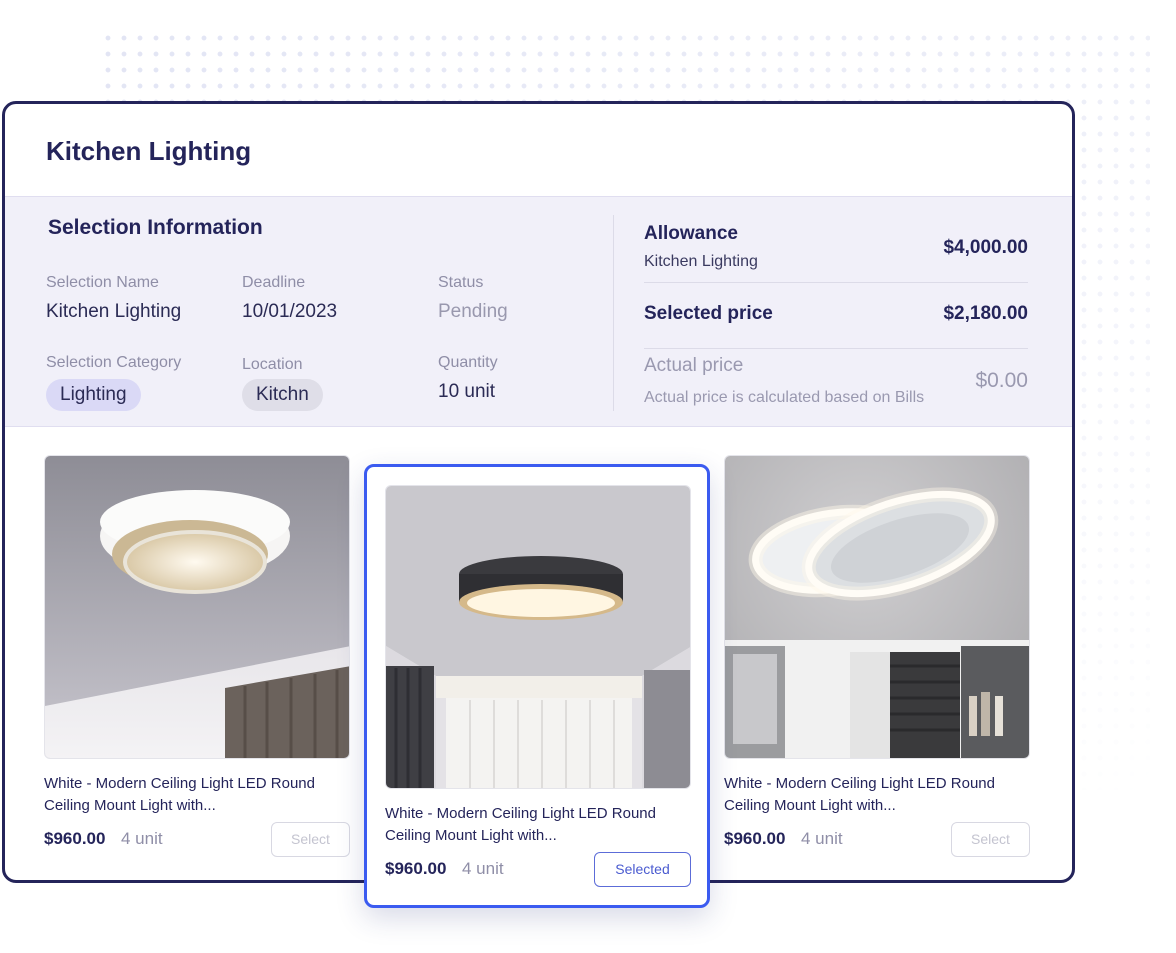 The height and width of the screenshot is (953, 1176). What do you see at coordinates (272, 364) in the screenshot?
I see `location-label: Location` at bounding box center [272, 364].